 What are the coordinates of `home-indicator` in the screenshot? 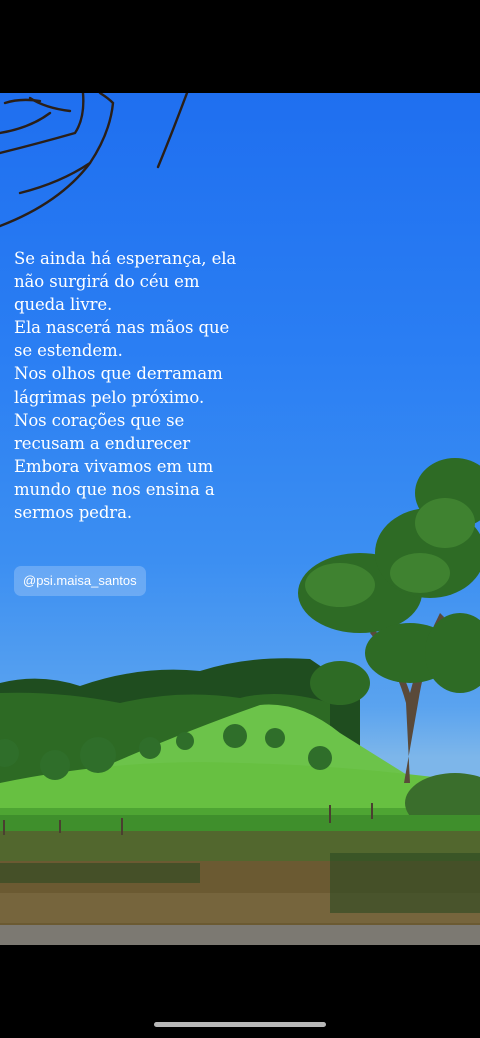 It's located at (240, 1024).